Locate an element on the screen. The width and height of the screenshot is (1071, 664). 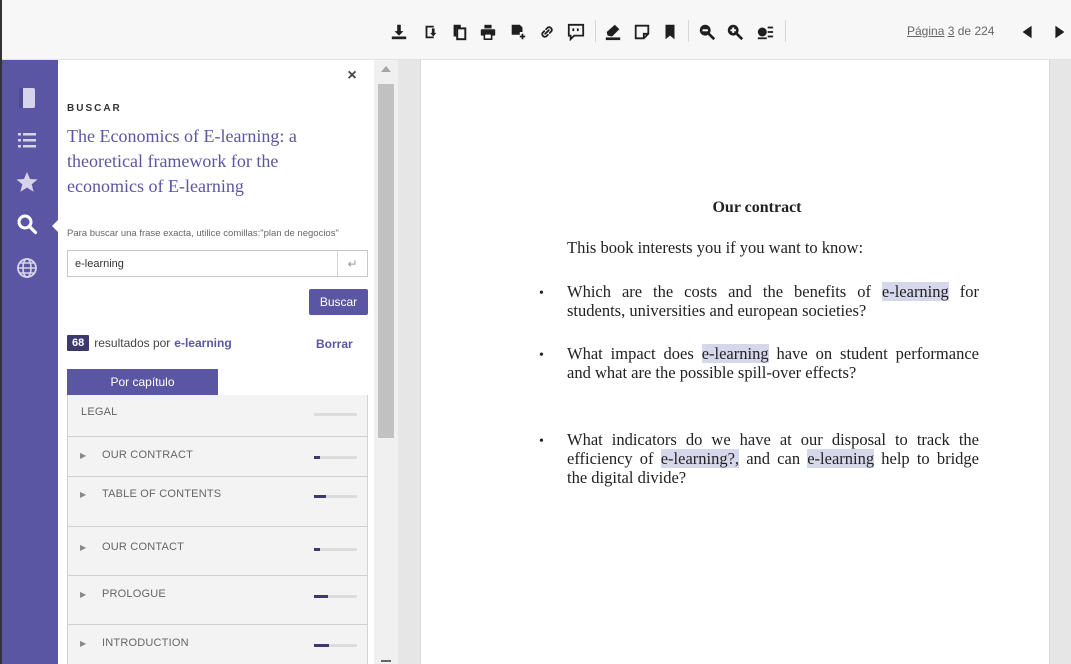
search-icon is located at coordinates (27, 224).